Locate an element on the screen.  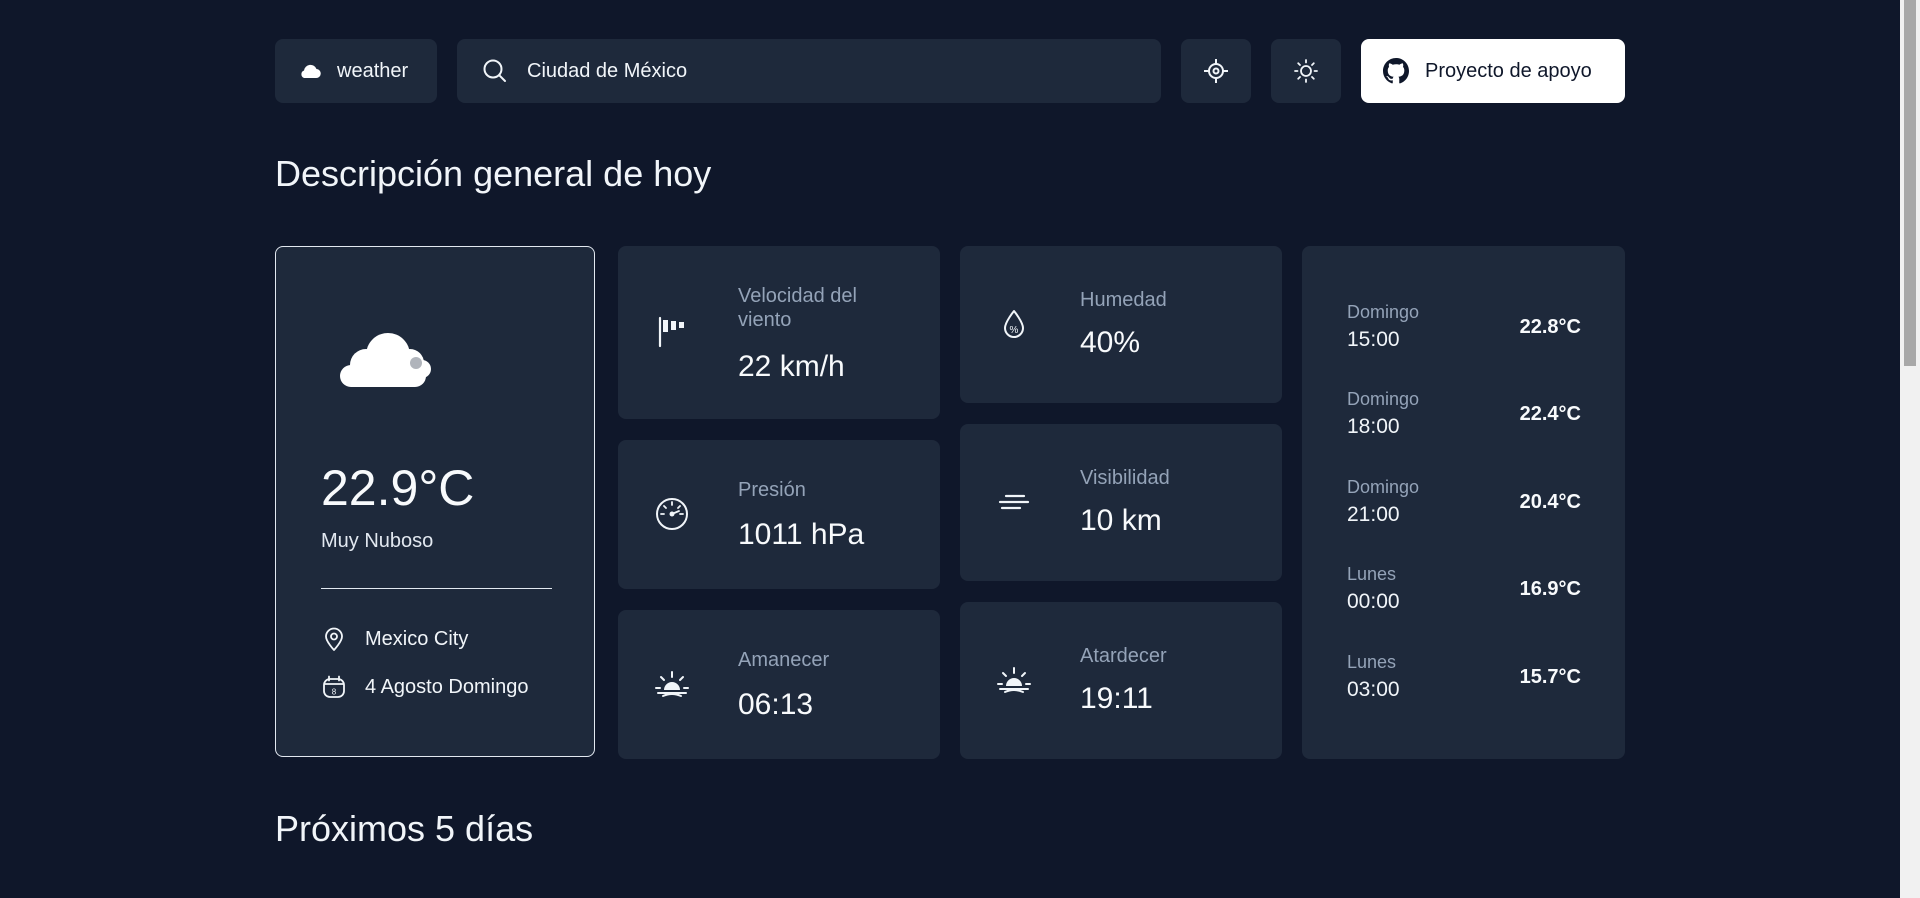
visibility-card: Visibilidad 10 km is located at coordinates (1121, 502).